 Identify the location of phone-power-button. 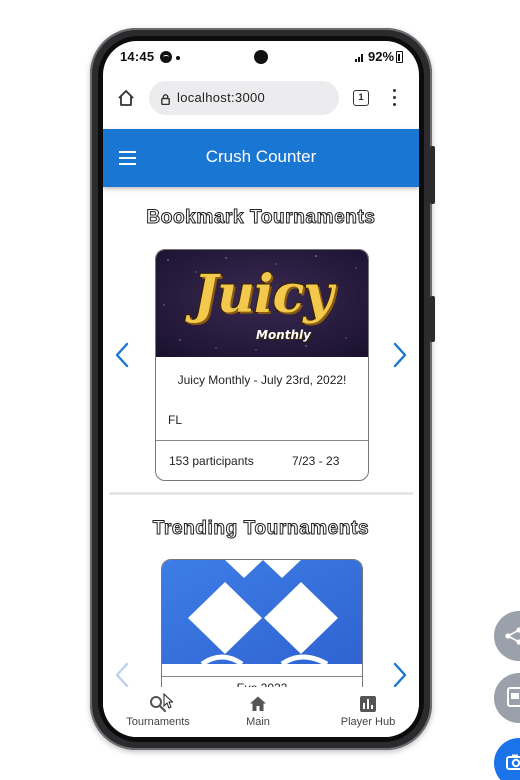
(432, 175).